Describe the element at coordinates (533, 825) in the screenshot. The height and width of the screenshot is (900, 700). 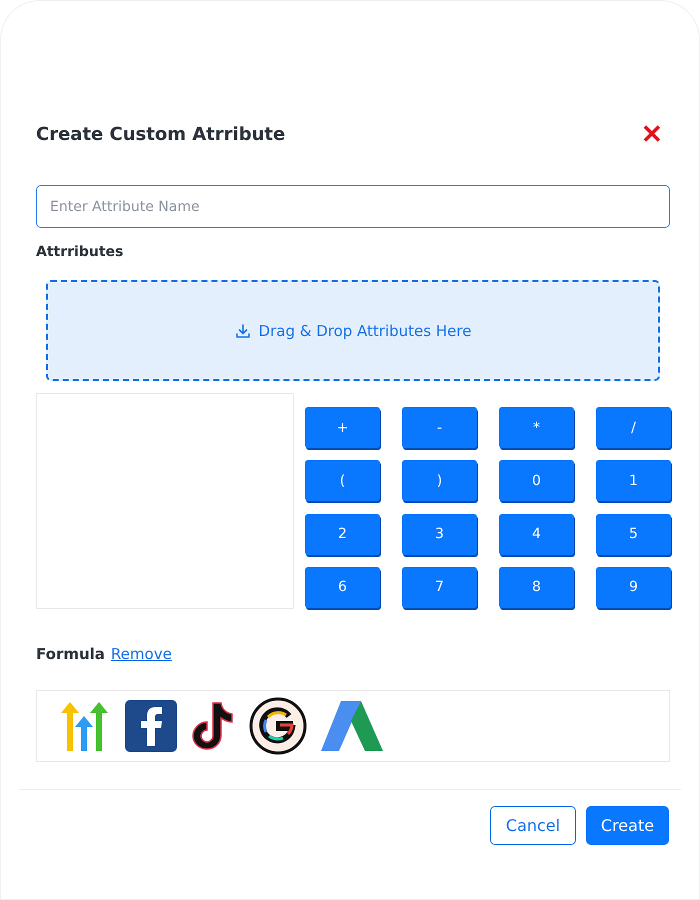
I see `cancel-button: Cancel` at that location.